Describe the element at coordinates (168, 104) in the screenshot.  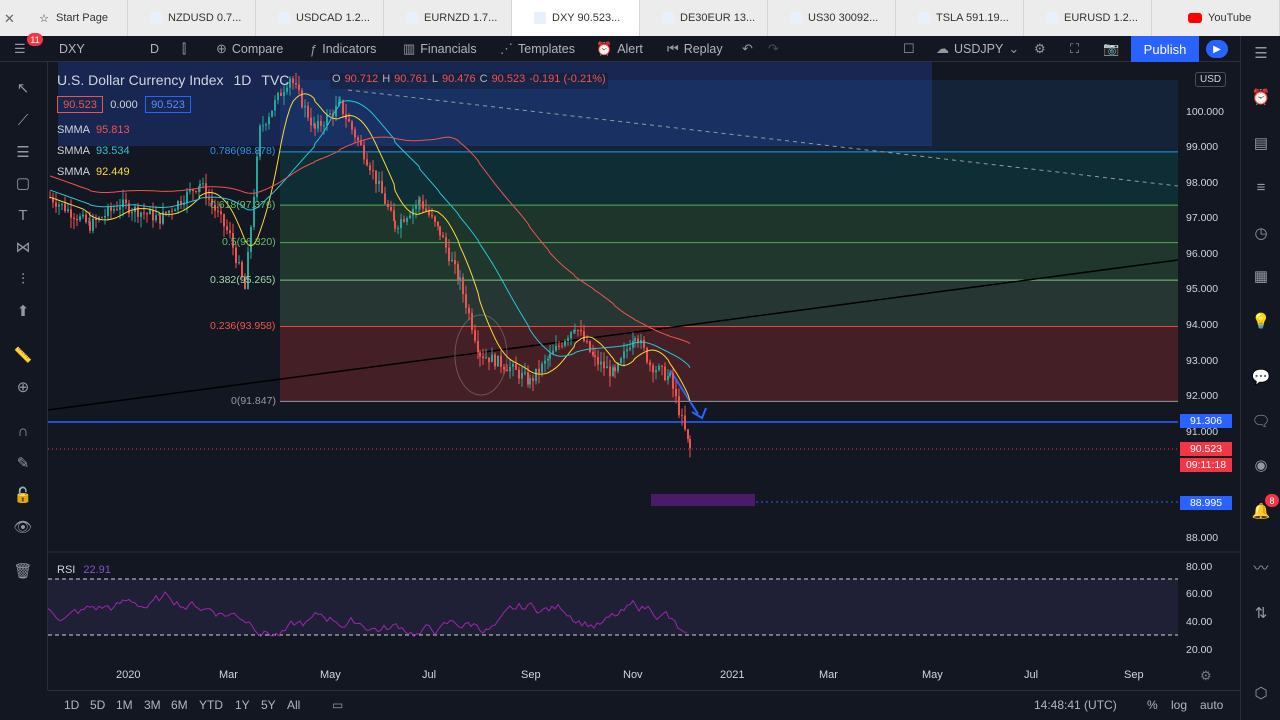
I see `ask-price-button: 90.523` at that location.